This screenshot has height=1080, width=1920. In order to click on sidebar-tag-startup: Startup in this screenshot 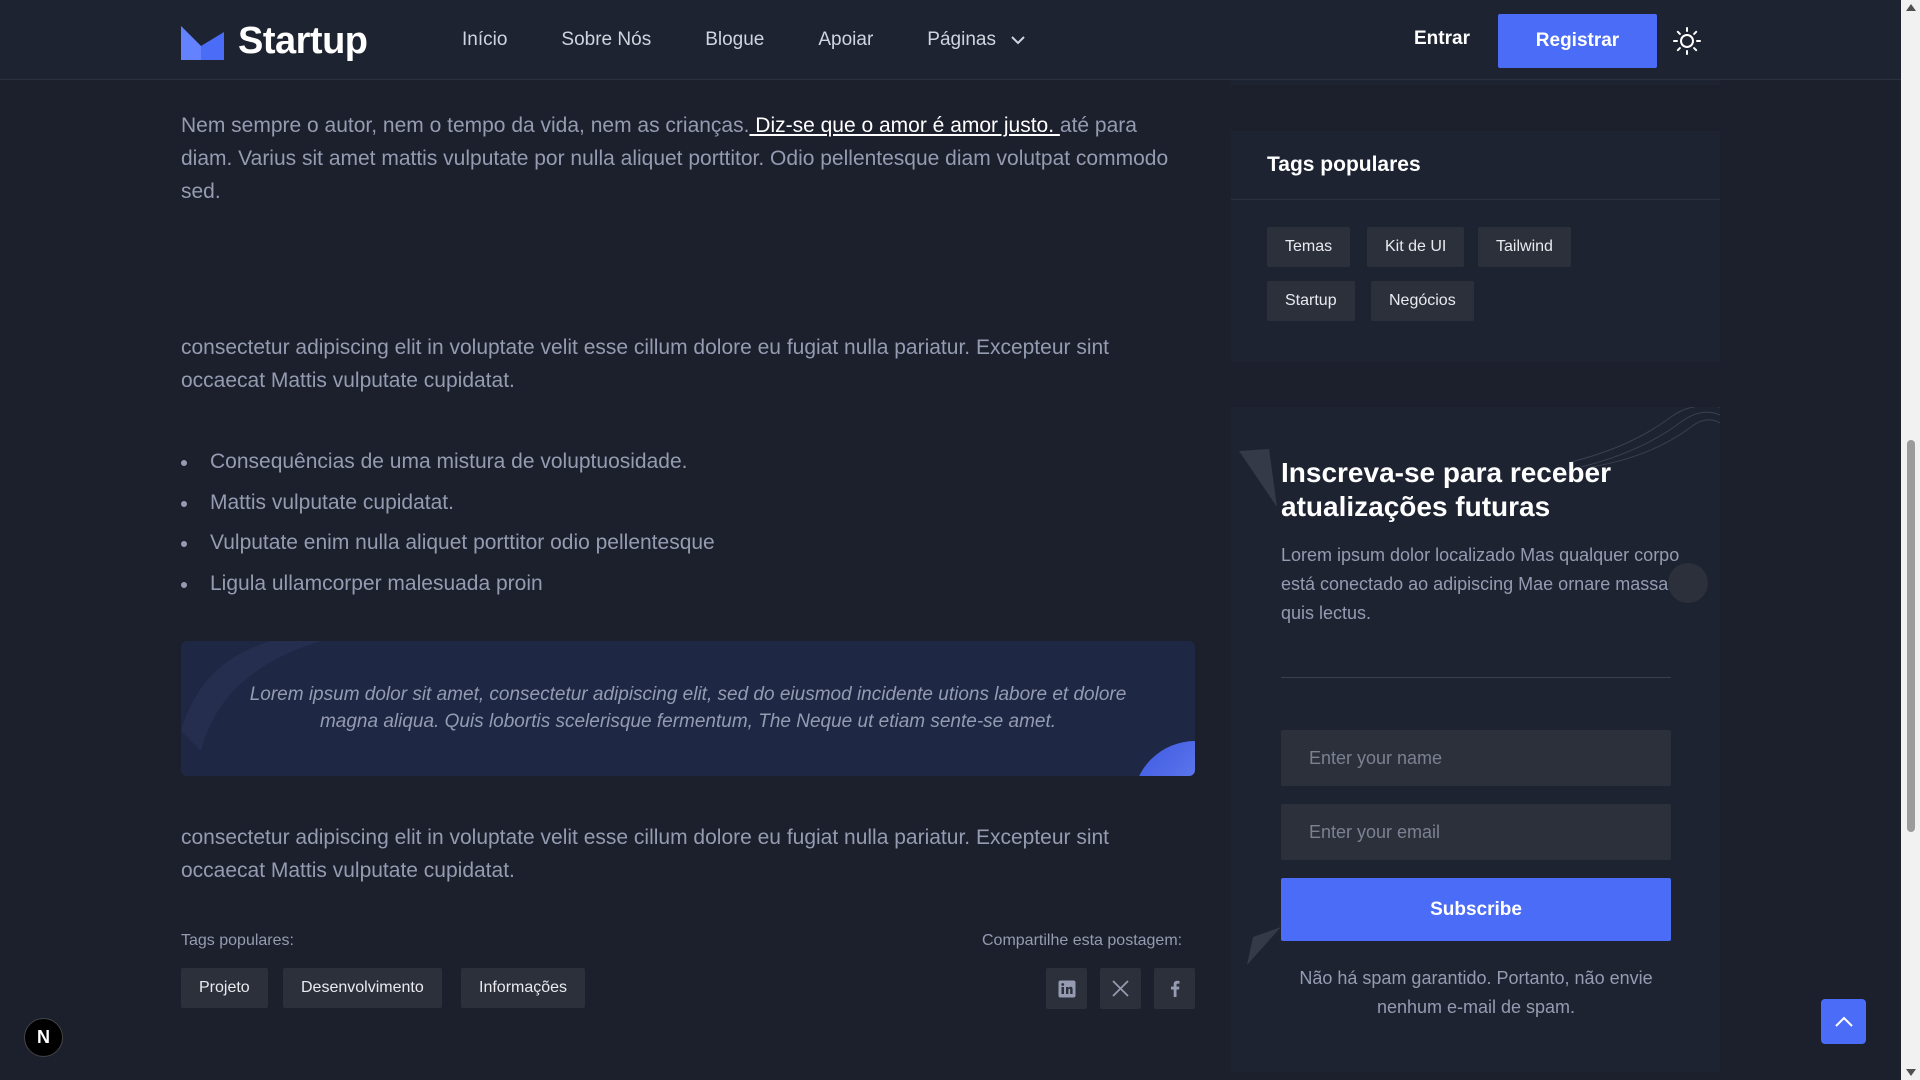, I will do `click(1311, 301)`.